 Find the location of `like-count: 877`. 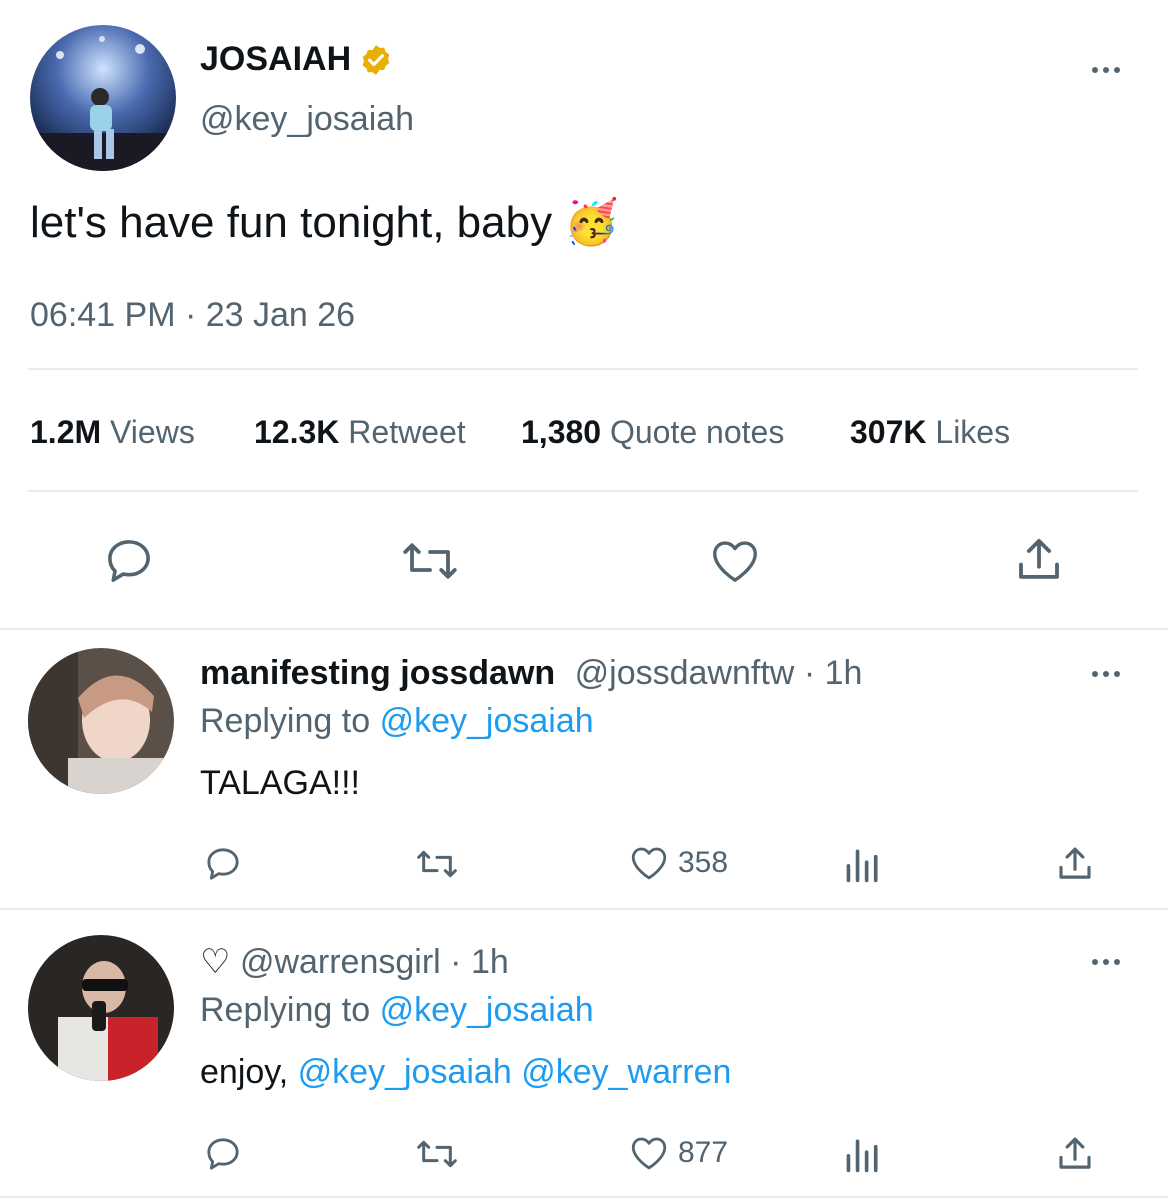

like-count: 877 is located at coordinates (703, 1152).